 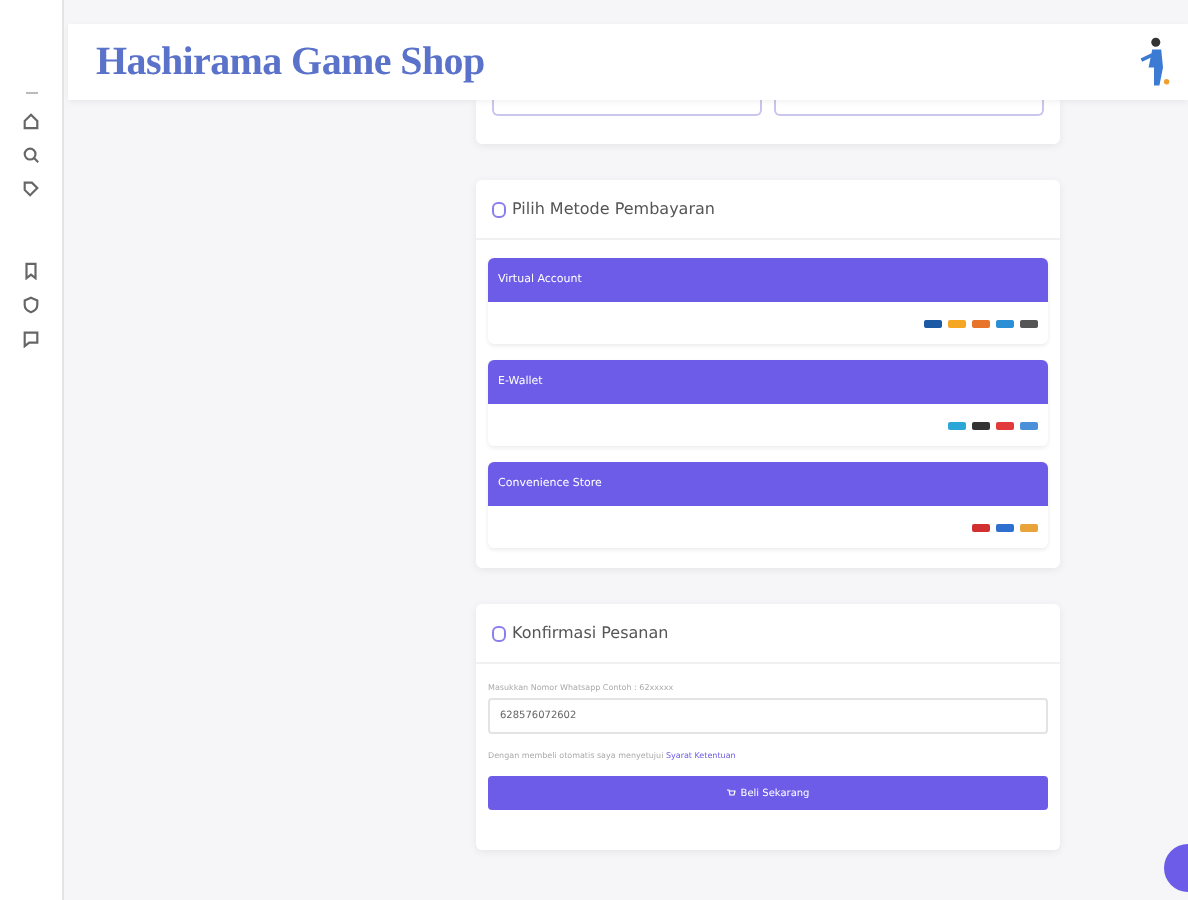 What do you see at coordinates (1154, 62) in the screenshot?
I see `figure-icon` at bounding box center [1154, 62].